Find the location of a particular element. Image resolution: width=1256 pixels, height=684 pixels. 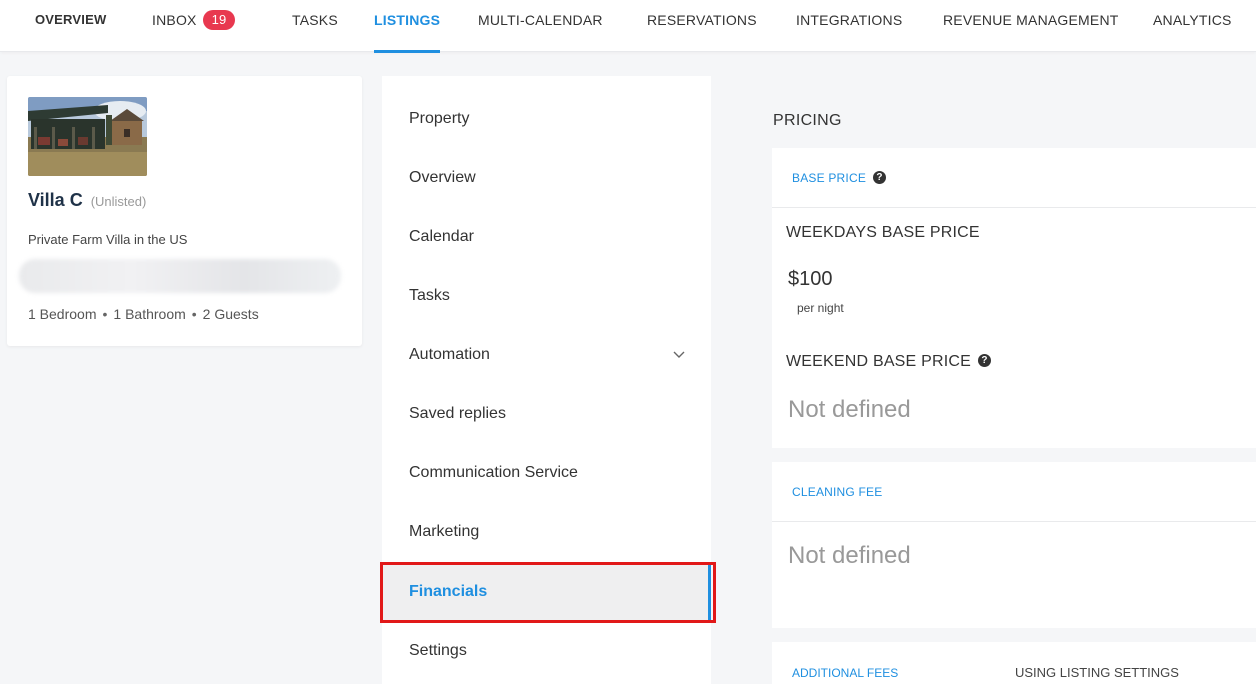

nav-listings: LISTINGS is located at coordinates (407, 26).